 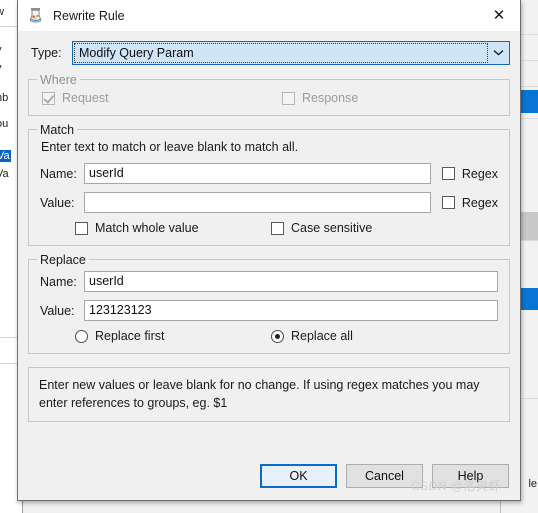 I want to click on case-sensitive-checkbox: Case sensitive, so click(x=321, y=228).